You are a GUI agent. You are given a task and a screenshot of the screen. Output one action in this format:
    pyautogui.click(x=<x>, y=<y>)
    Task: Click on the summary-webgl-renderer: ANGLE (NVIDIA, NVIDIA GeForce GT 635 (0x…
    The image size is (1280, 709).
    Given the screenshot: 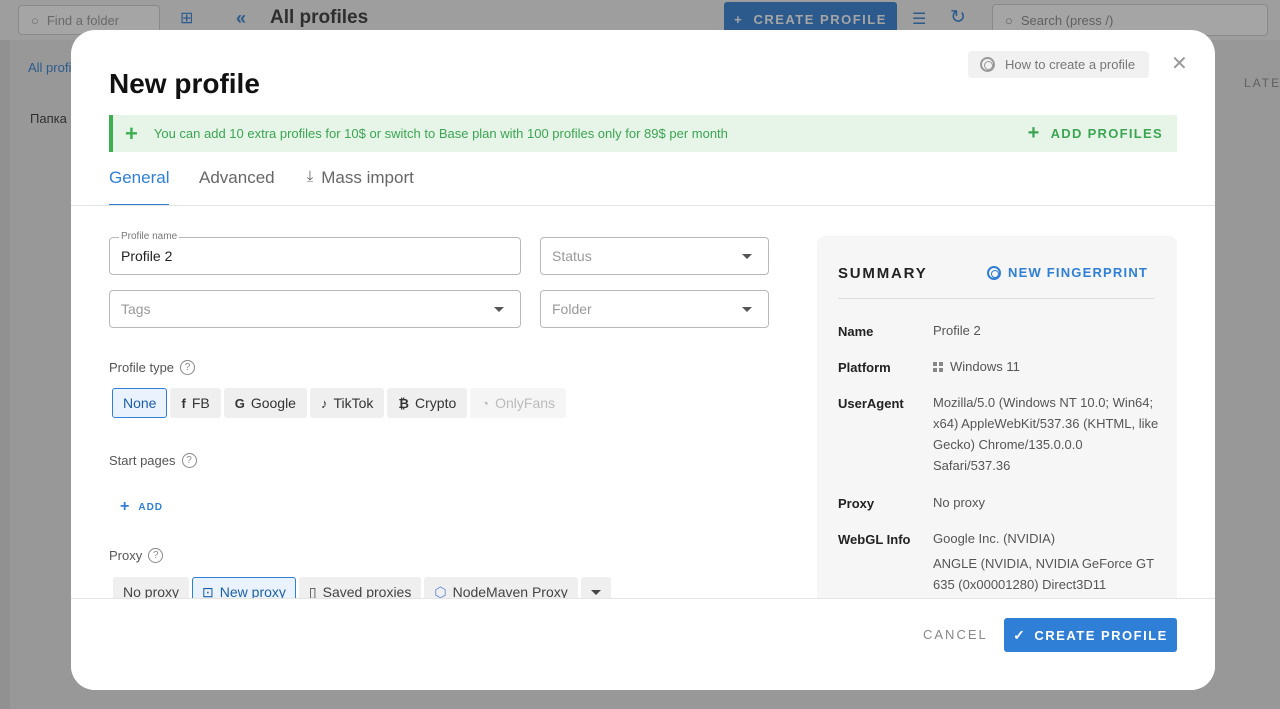 What is the action you would take?
    pyautogui.click(x=1043, y=574)
    